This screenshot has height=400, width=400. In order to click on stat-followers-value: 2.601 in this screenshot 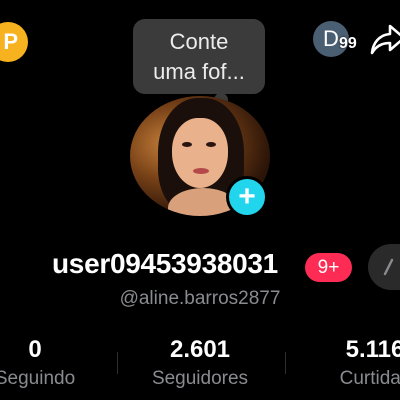, I will do `click(200, 349)`.